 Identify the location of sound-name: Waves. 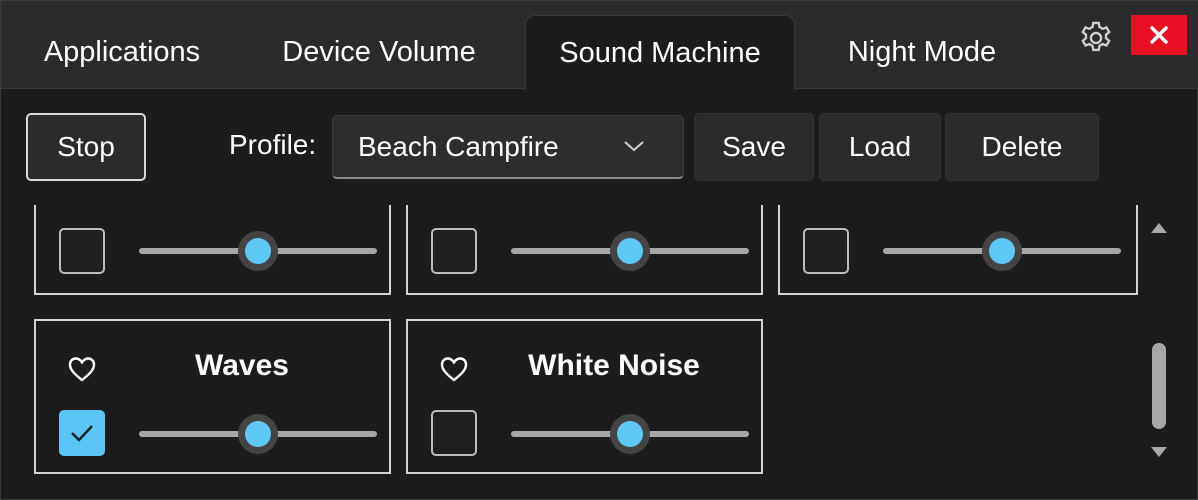
(242, 365).